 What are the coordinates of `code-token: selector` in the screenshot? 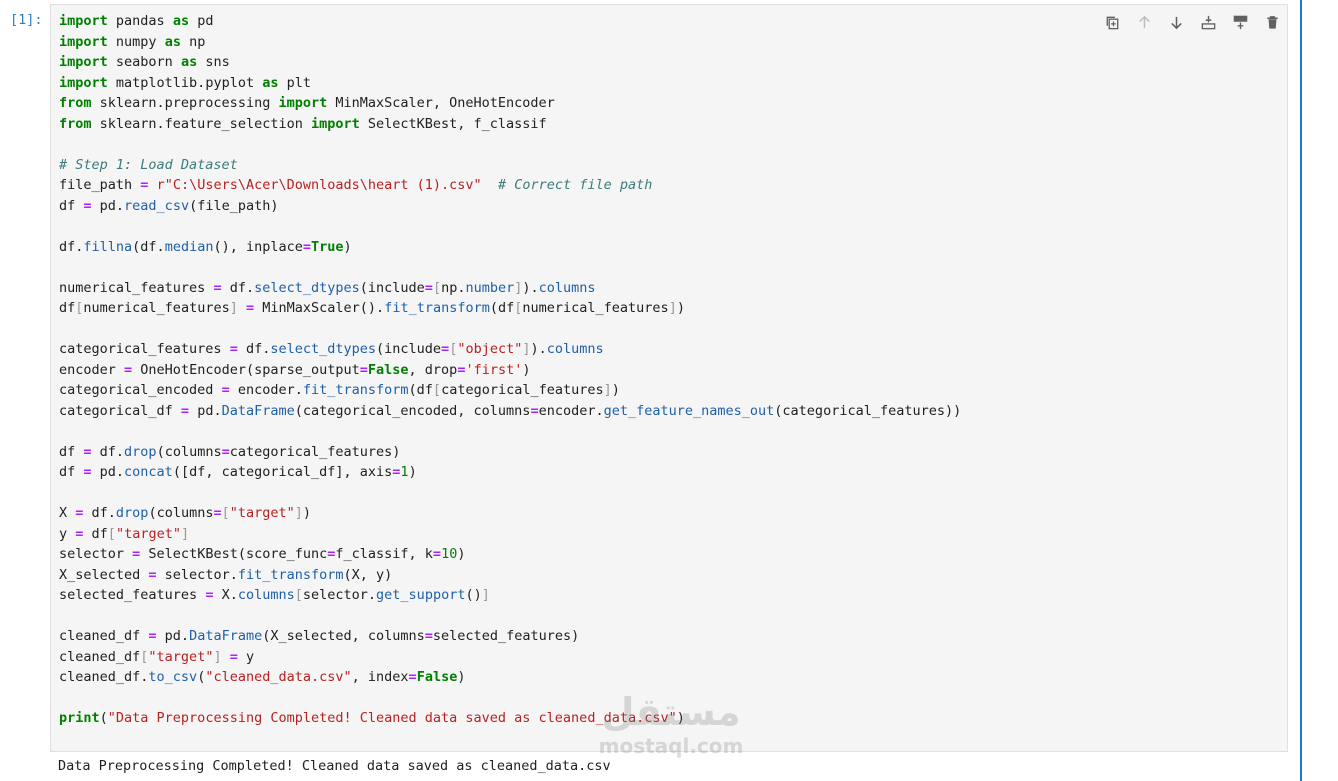 It's located at (96, 554).